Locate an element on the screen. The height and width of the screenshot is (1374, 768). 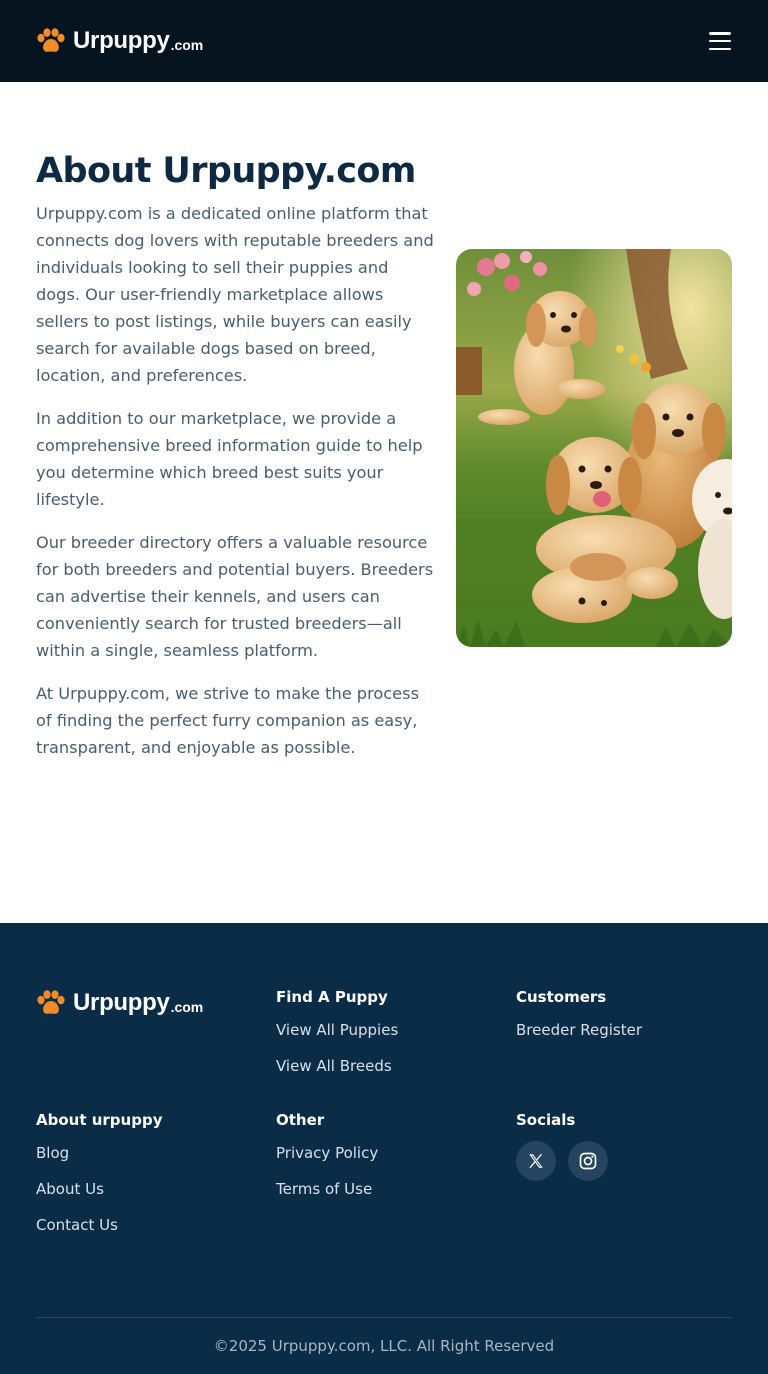
find-a-puppy-heading: Find A Puppy is located at coordinates (332, 997).